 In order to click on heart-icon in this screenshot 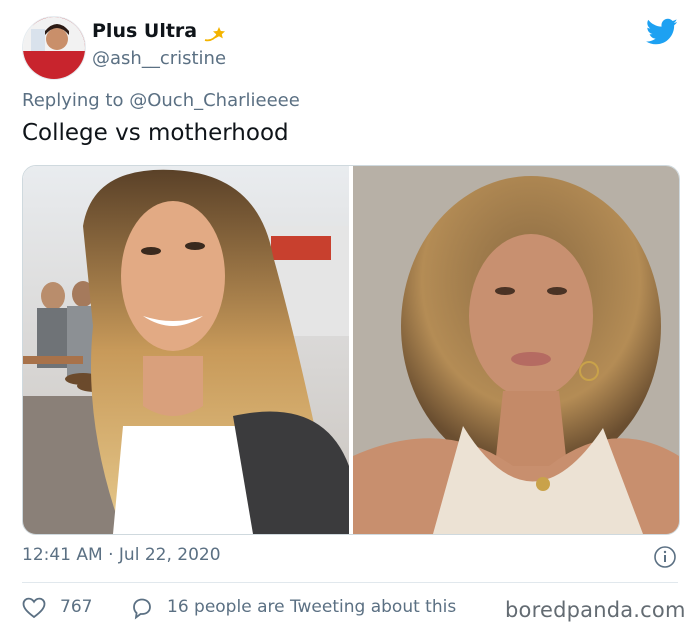, I will do `click(34, 608)`.